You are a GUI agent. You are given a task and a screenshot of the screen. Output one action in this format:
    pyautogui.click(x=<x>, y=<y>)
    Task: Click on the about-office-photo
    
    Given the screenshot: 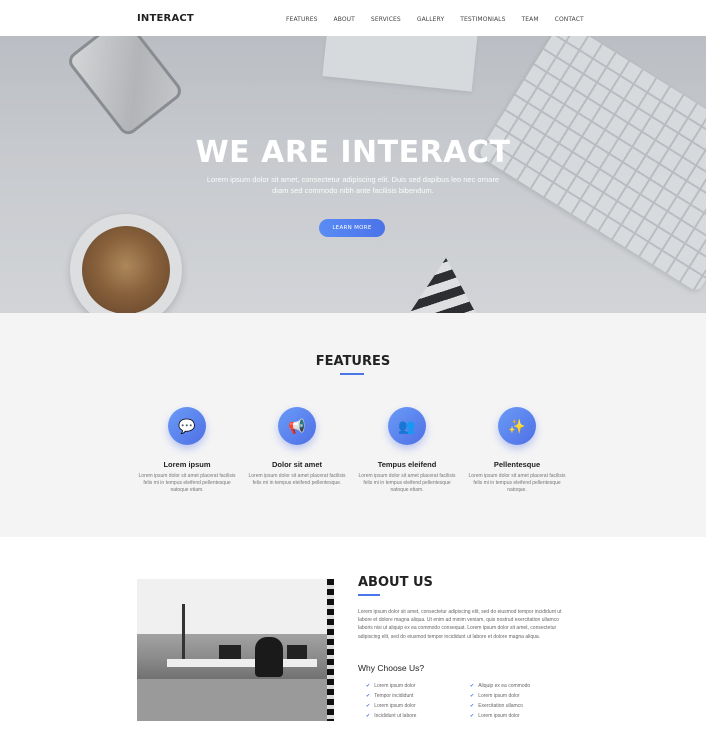 What is the action you would take?
    pyautogui.click(x=235, y=650)
    